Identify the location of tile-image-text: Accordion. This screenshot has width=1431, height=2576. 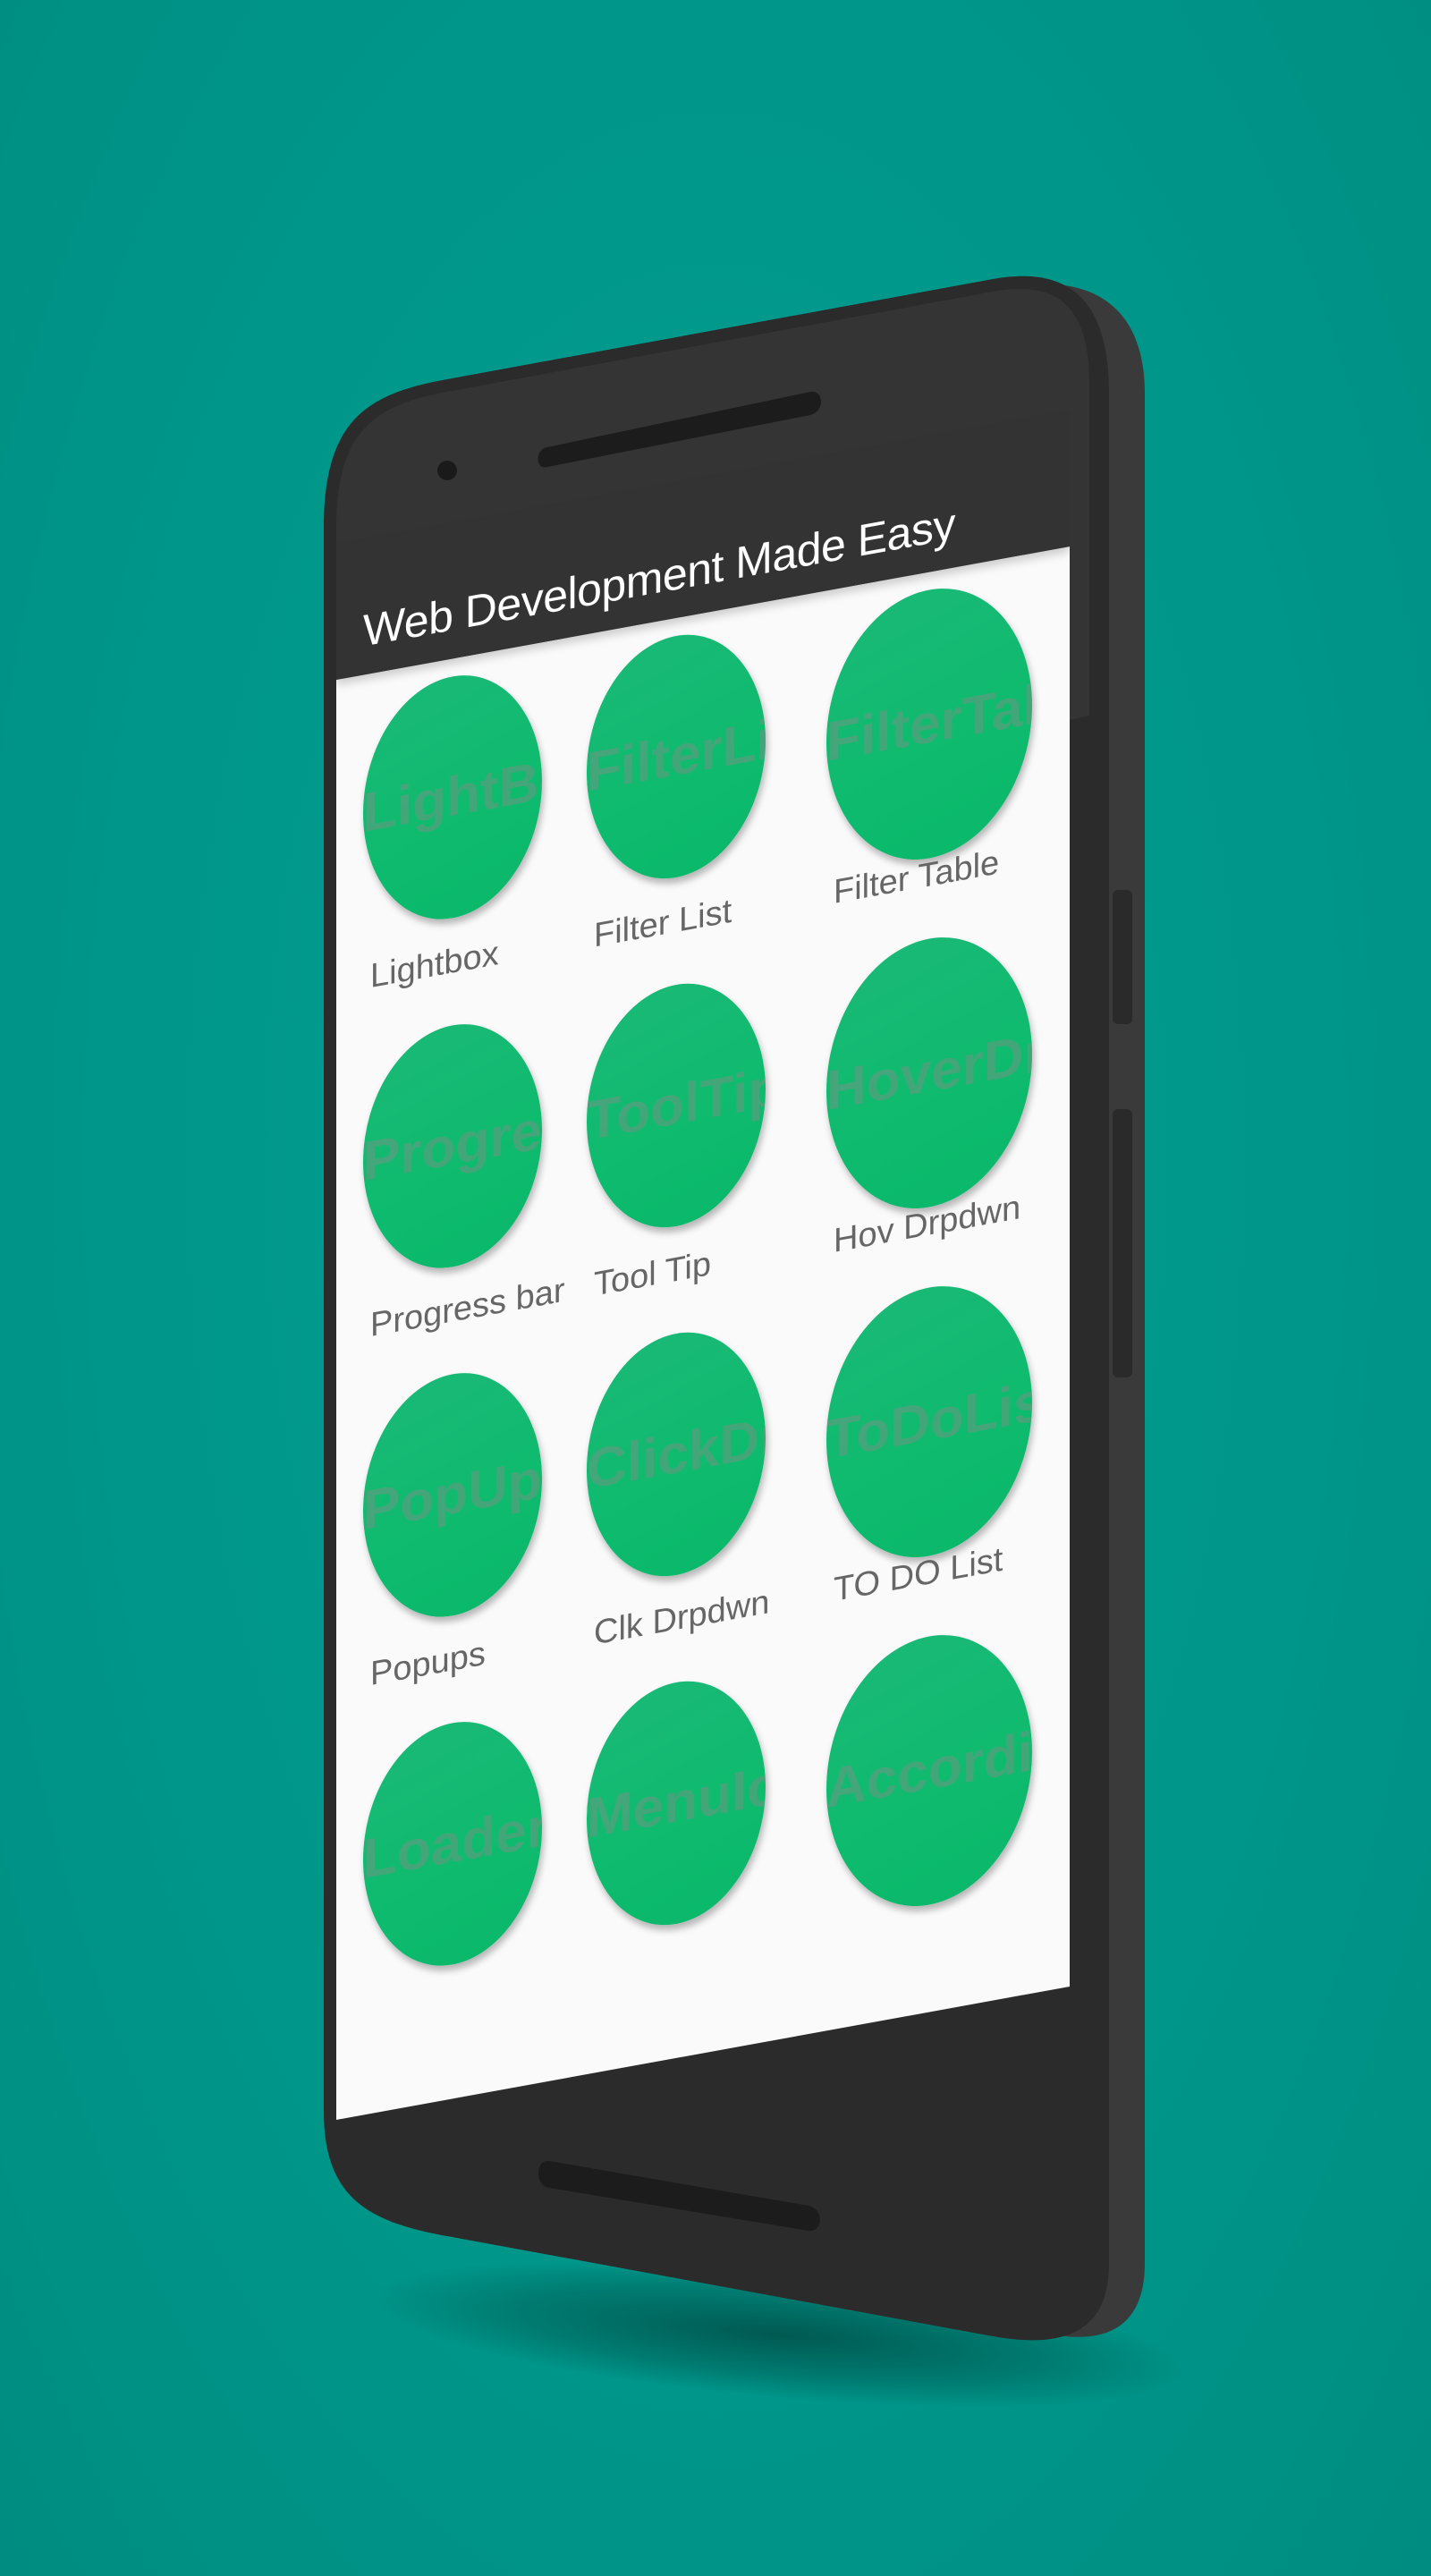
(929, 1770).